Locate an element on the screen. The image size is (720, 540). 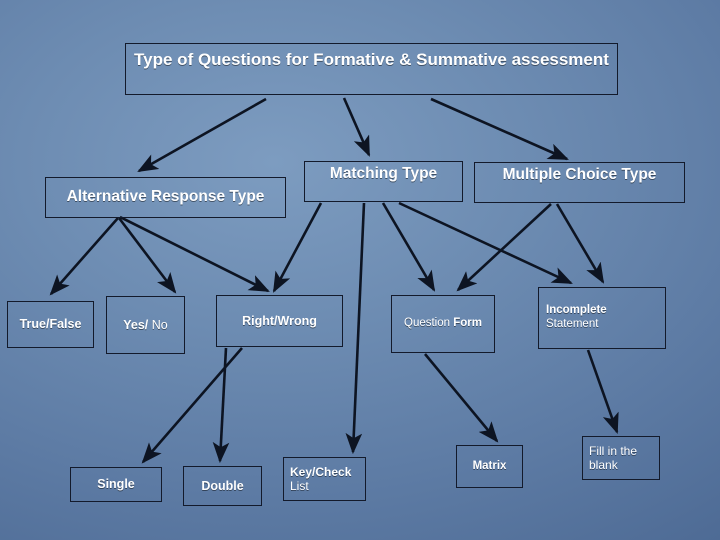
edge-rightwrong-to-double is located at coordinates (221, 405).